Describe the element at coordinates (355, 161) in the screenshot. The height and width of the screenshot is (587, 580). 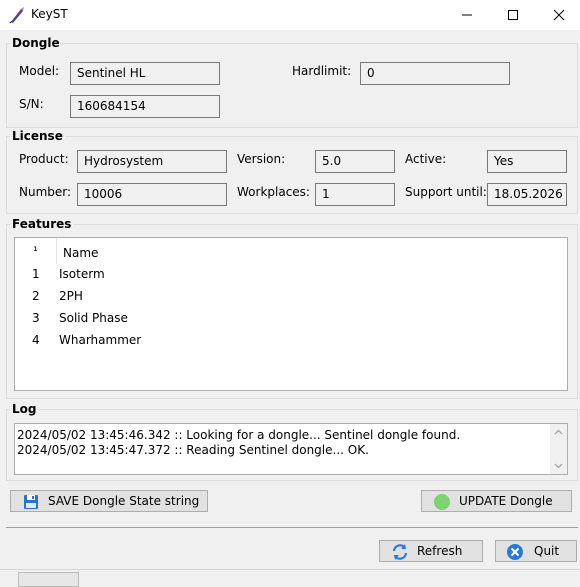
I see `version-field: 5.0` at that location.